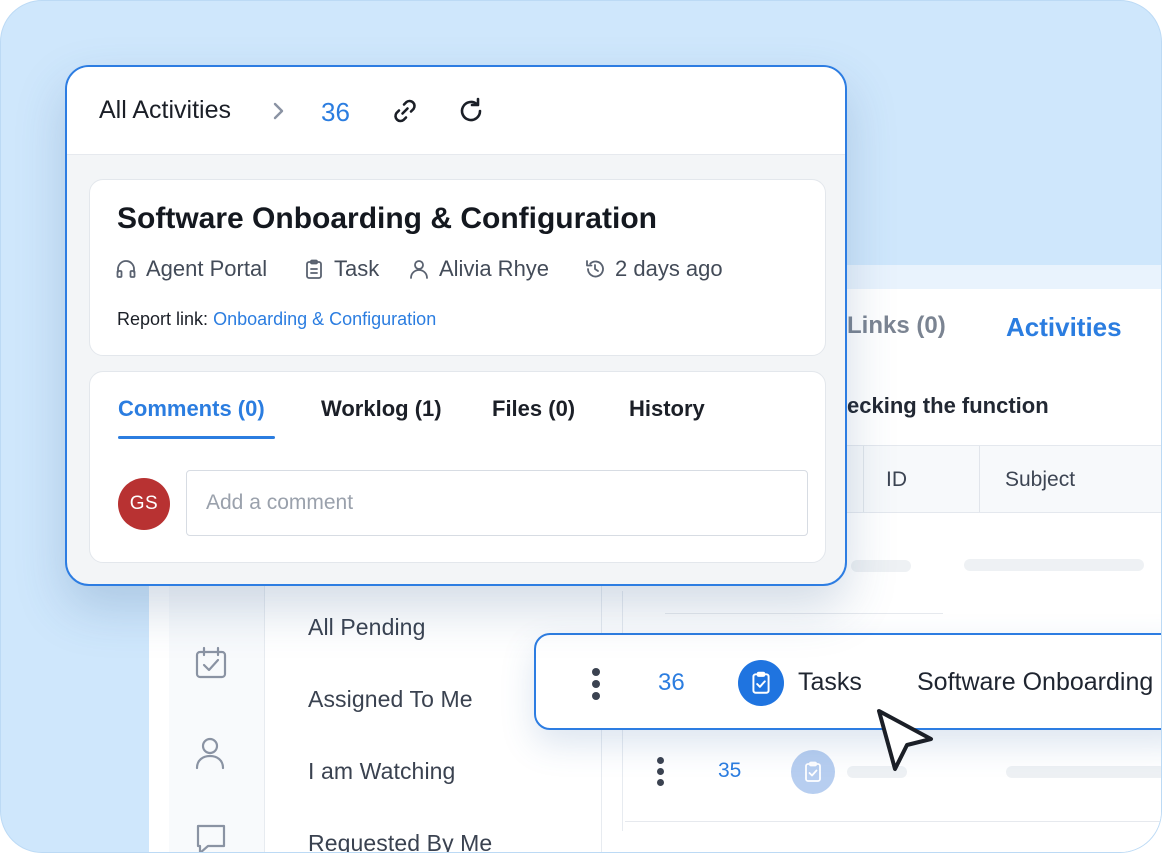  Describe the element at coordinates (830, 682) in the screenshot. I see `task-row-type: Tasks` at that location.